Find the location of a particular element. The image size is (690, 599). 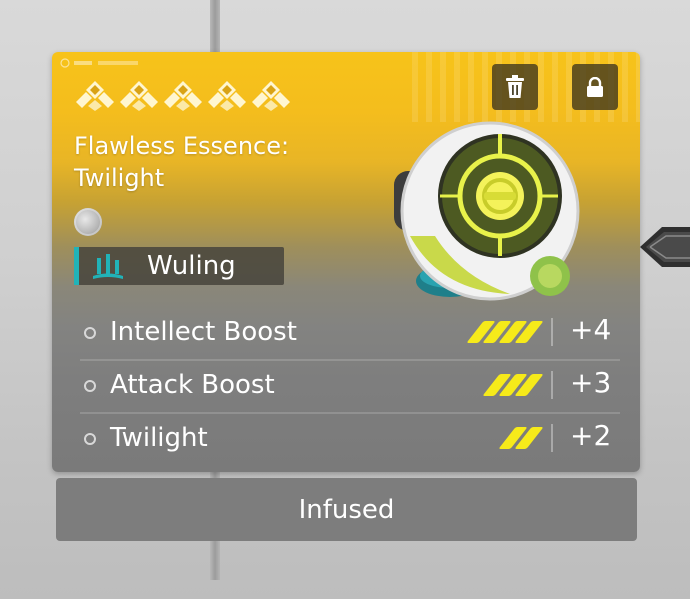

rarity-stars is located at coordinates (183, 96).